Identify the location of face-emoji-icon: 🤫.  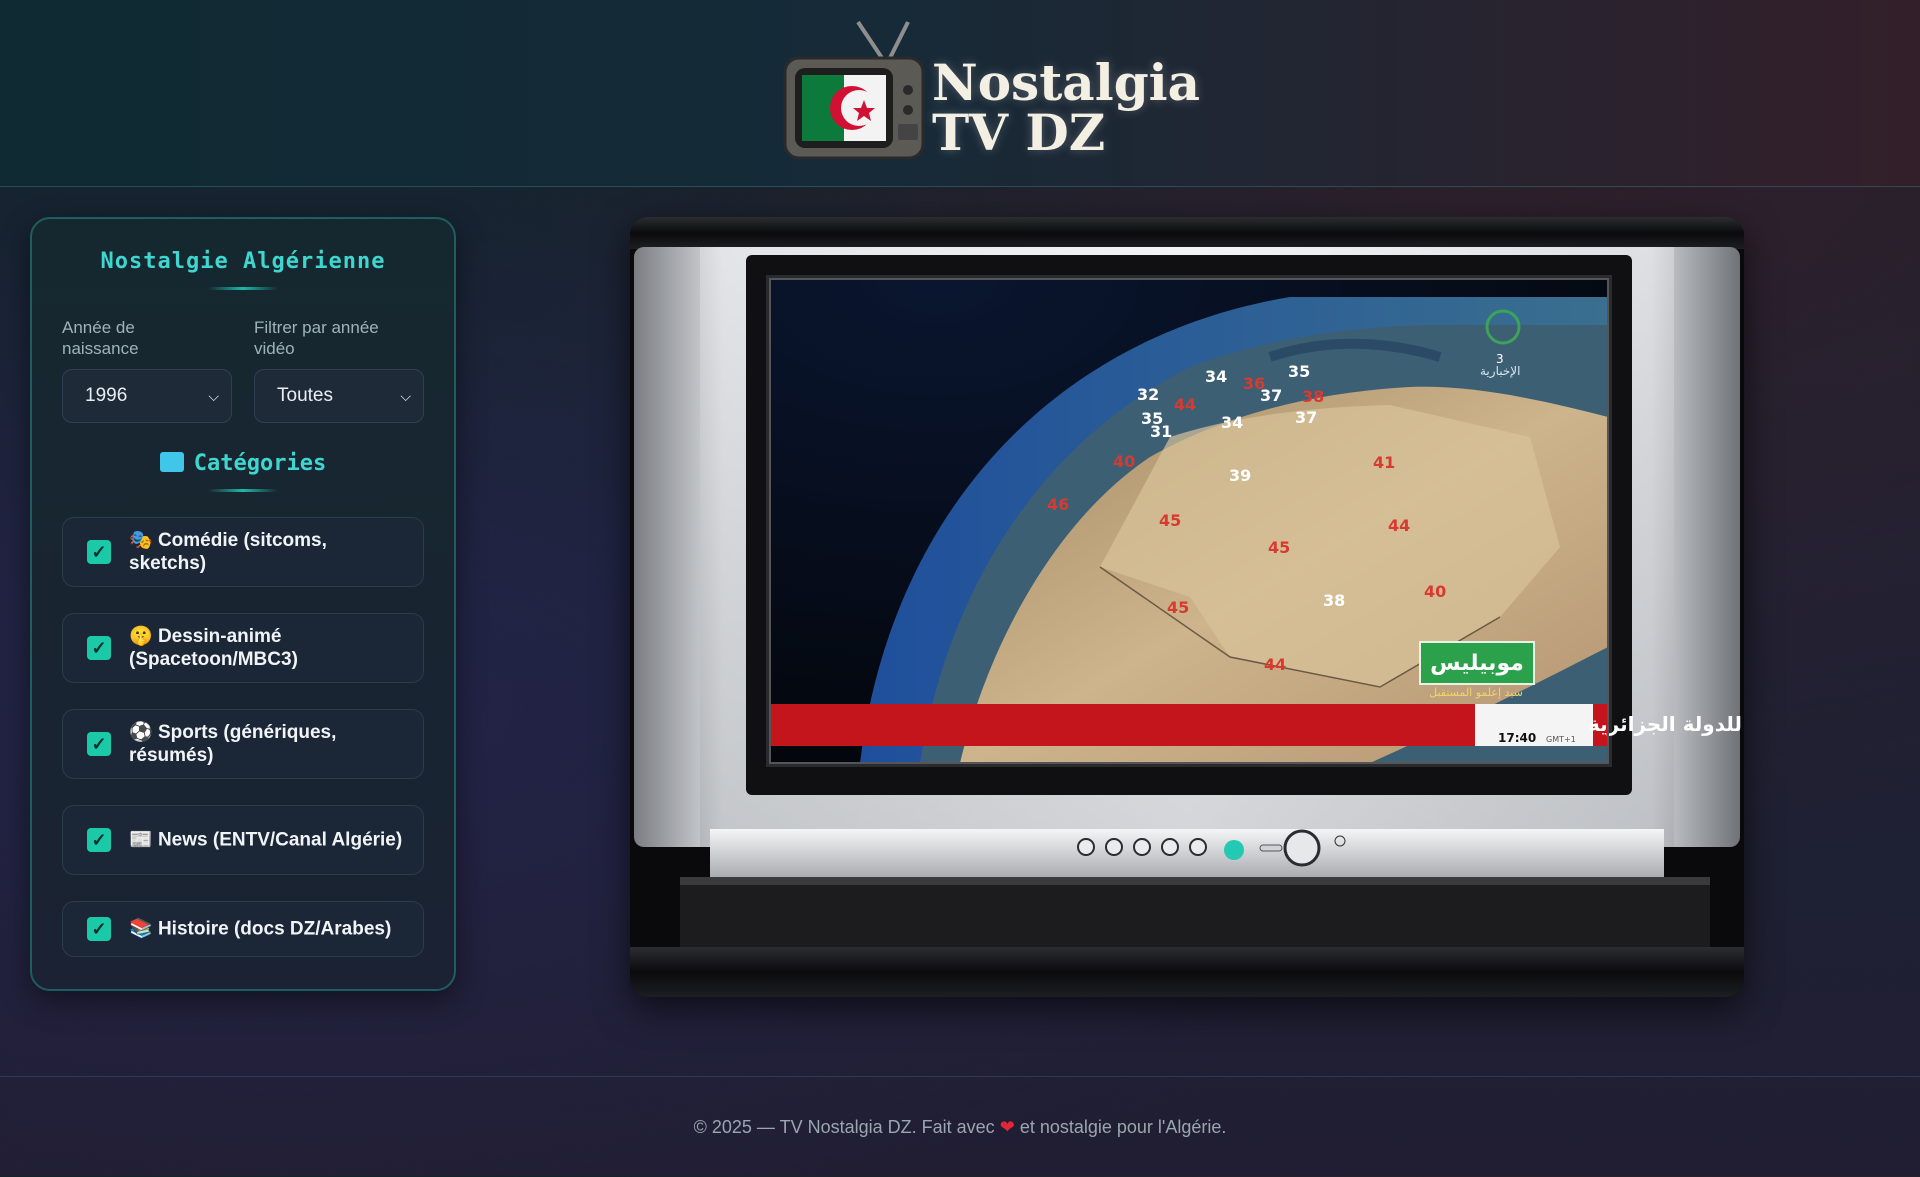
(141, 636).